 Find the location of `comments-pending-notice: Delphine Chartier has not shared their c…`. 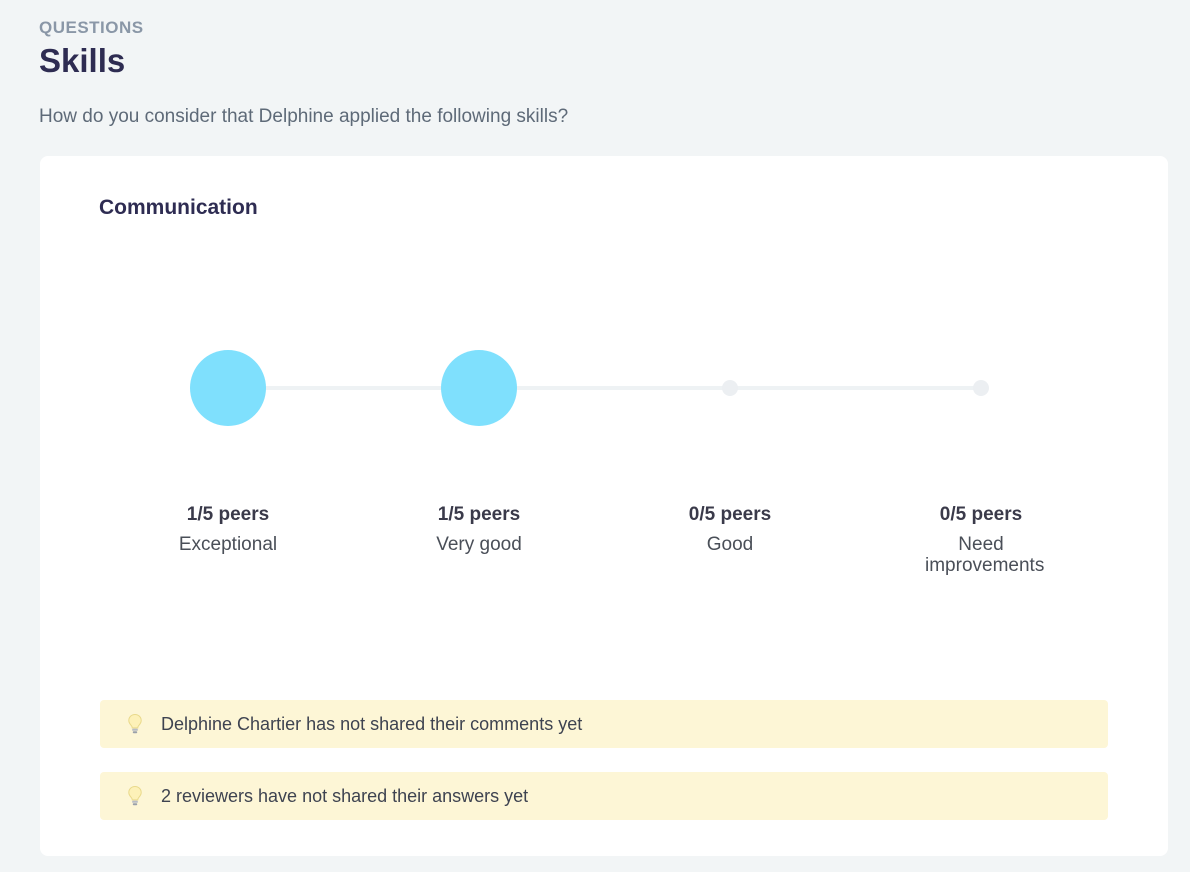

comments-pending-notice: Delphine Chartier has not shared their c… is located at coordinates (604, 724).